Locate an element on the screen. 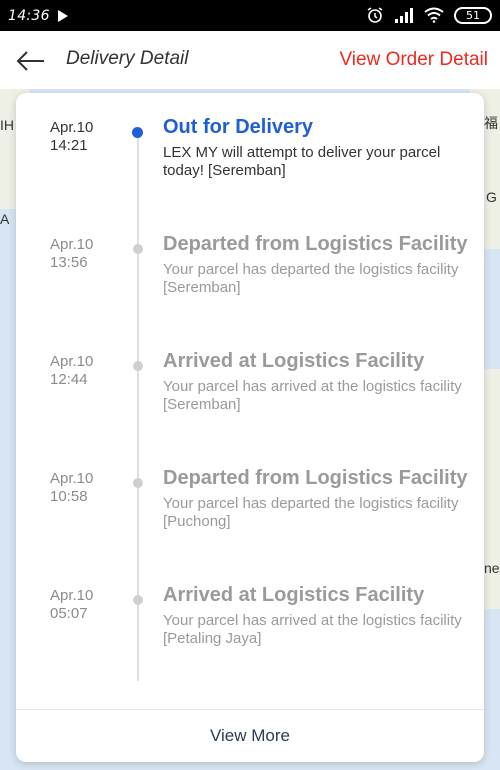  status-icons: 51 is located at coordinates (429, 15).